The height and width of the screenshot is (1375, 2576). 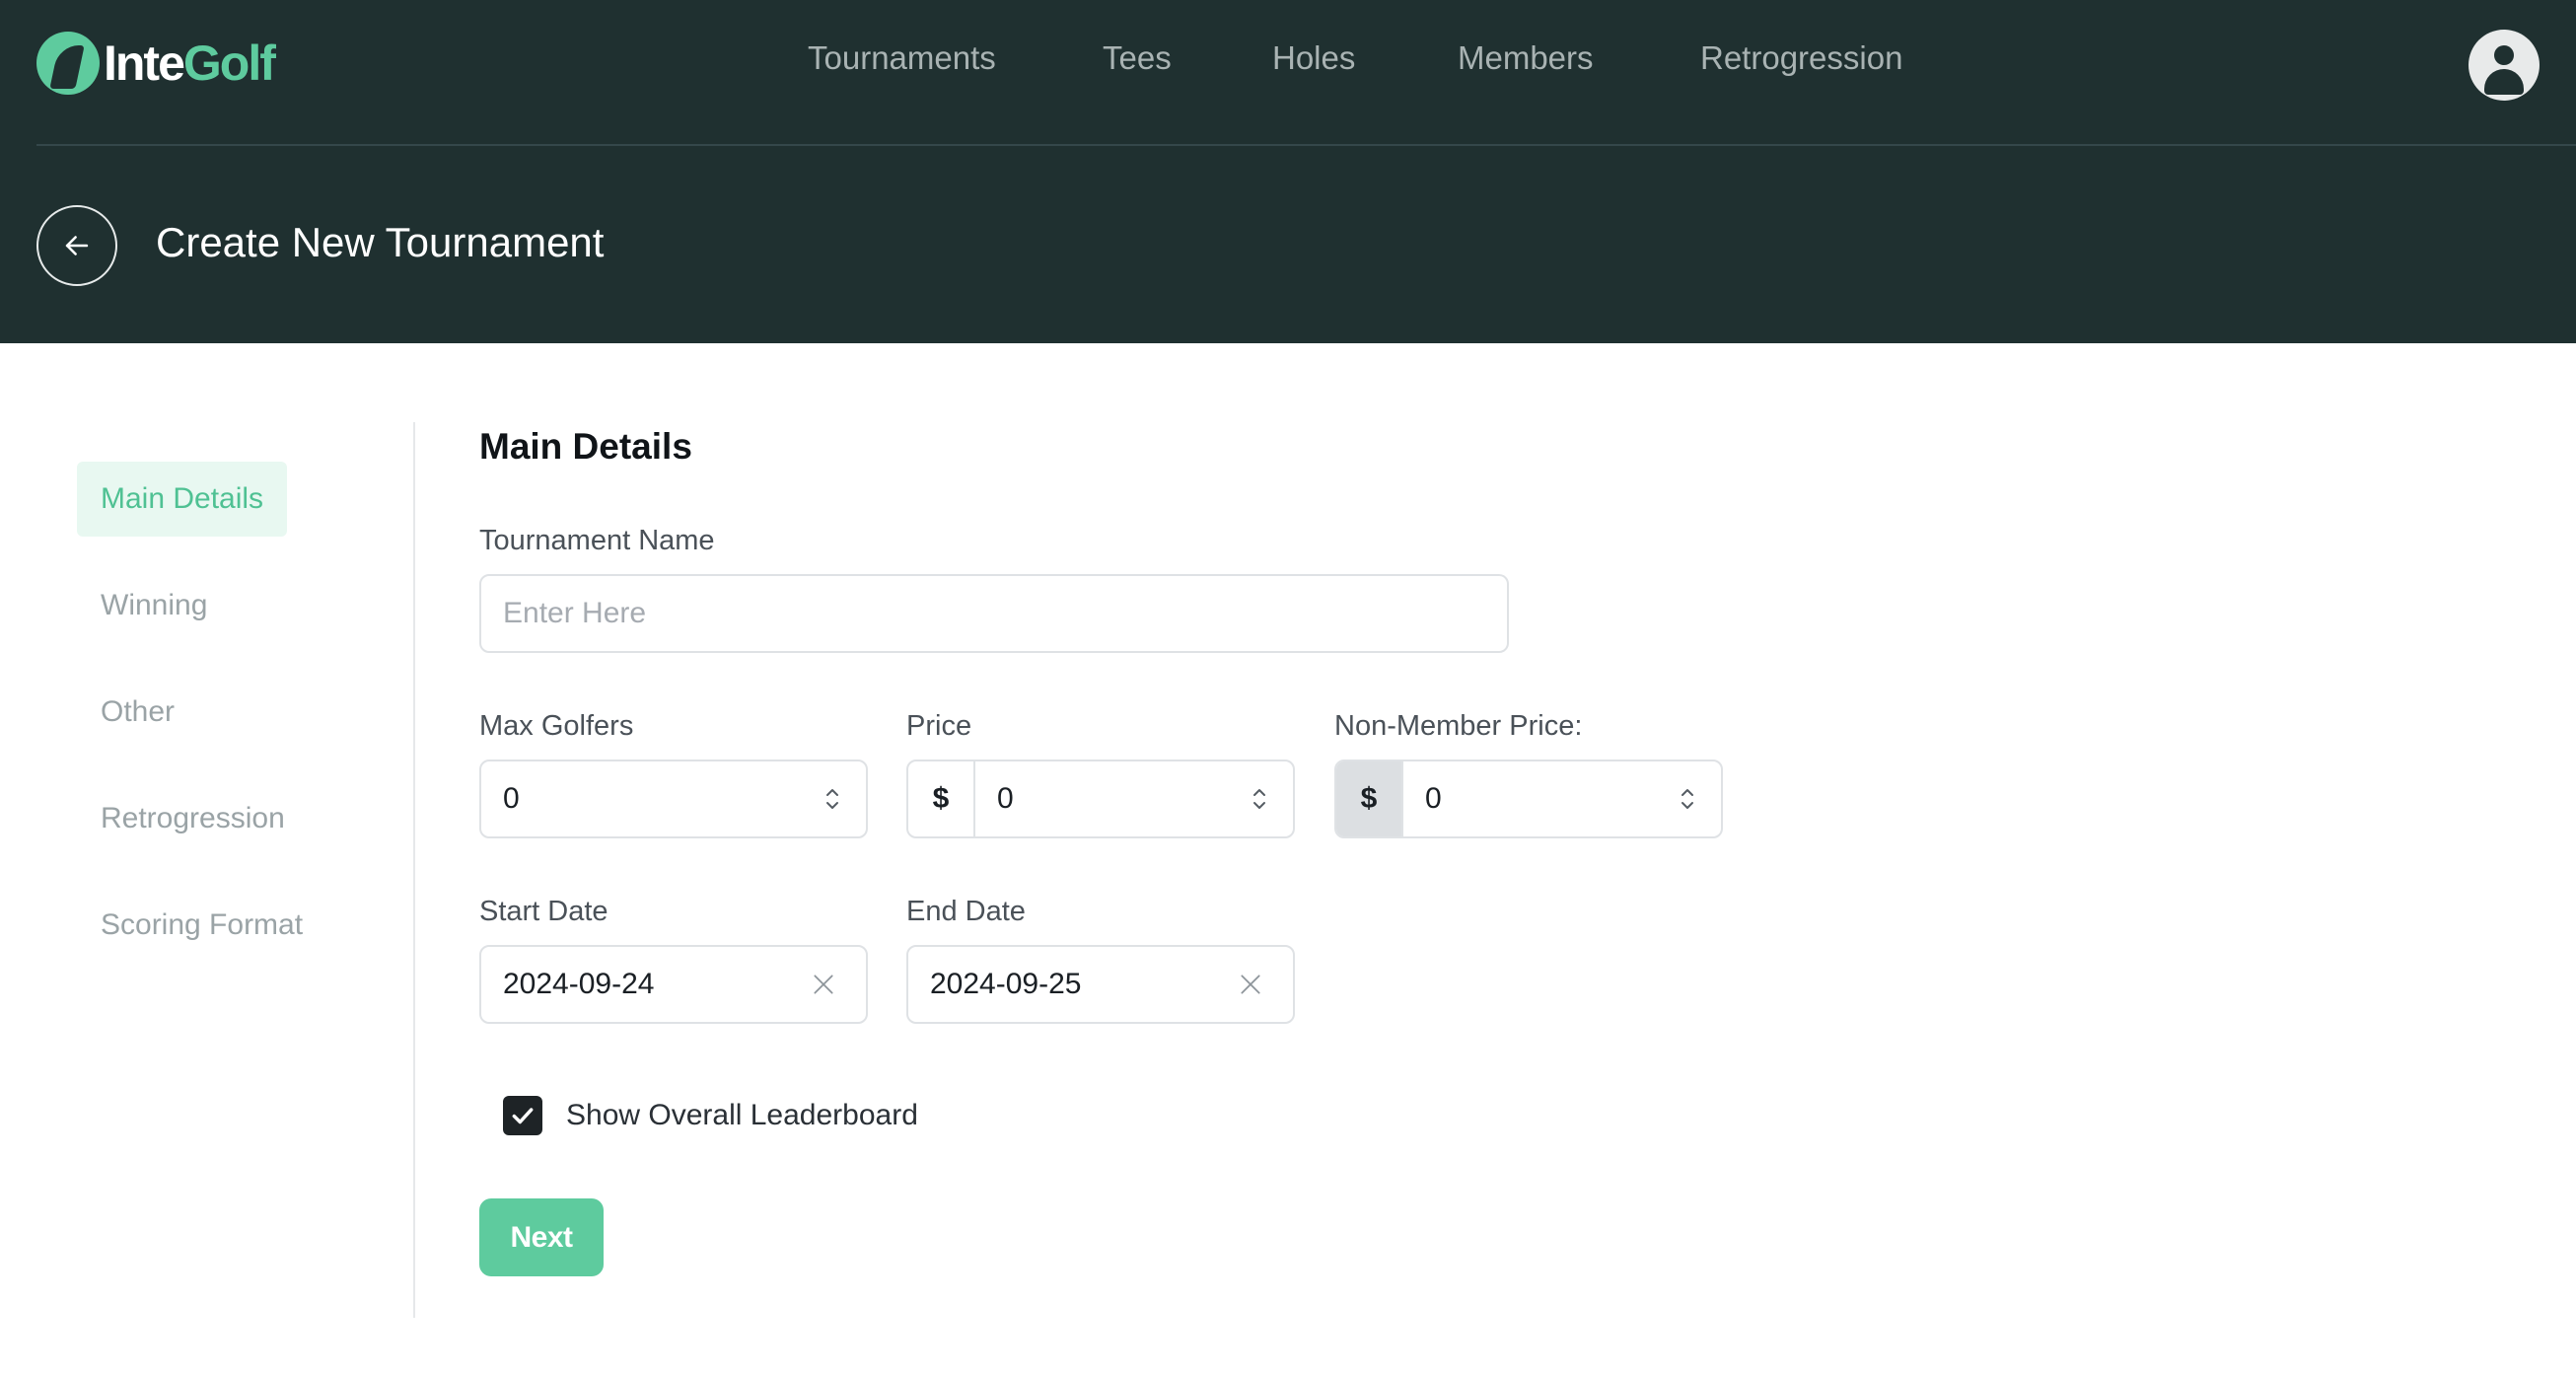 What do you see at coordinates (193, 818) in the screenshot?
I see `sidebar-item-retrogression: Retrogression` at bounding box center [193, 818].